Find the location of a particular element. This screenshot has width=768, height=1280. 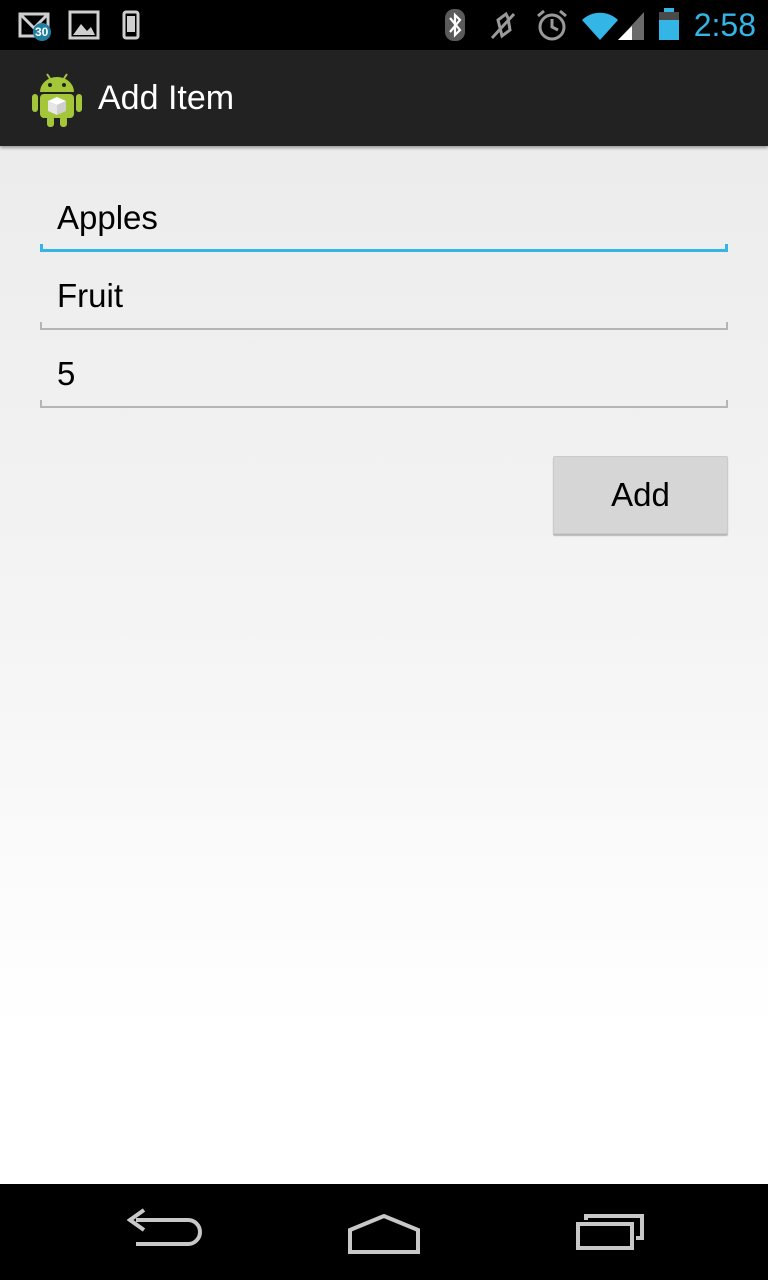

add-button: Add is located at coordinates (640, 495).